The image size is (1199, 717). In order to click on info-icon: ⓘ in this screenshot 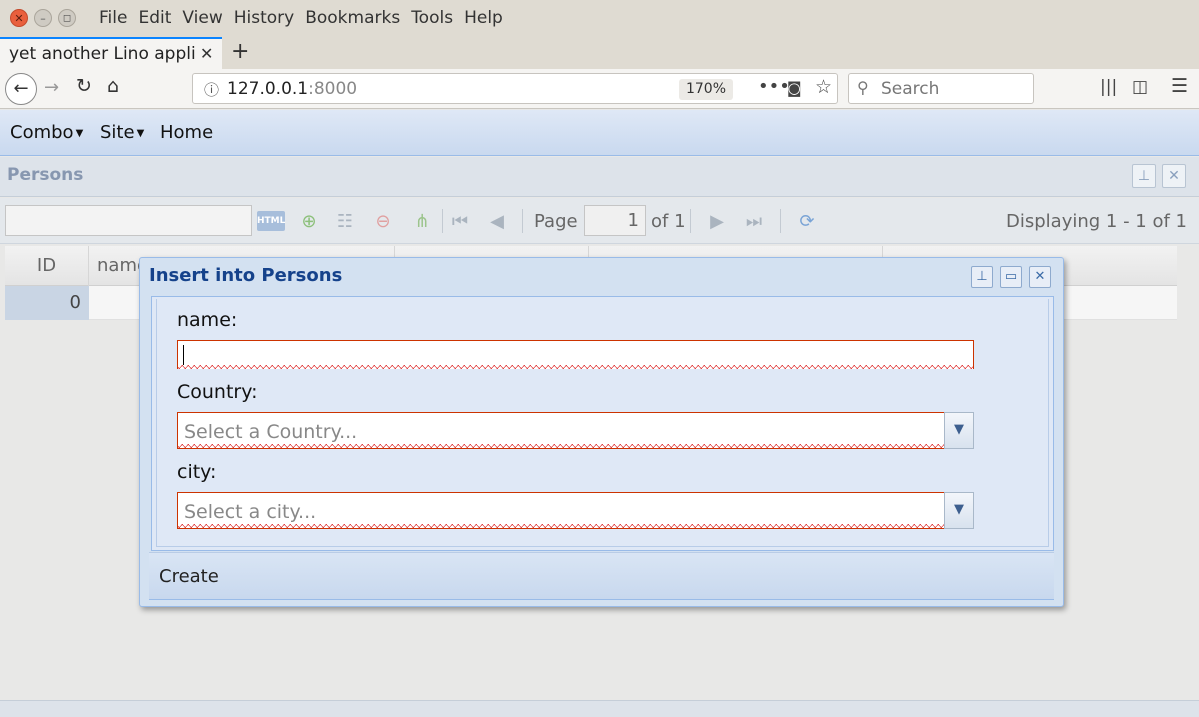, I will do `click(211, 89)`.